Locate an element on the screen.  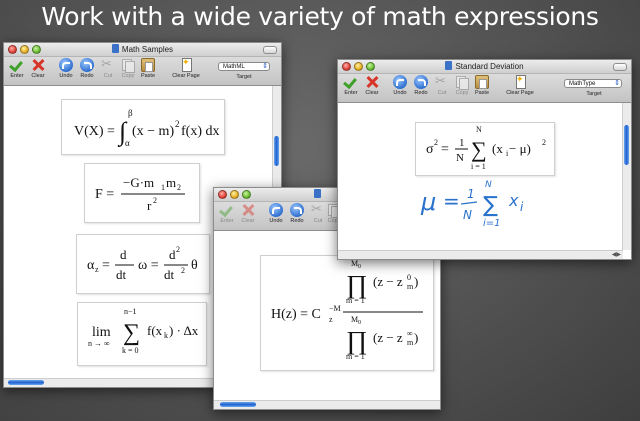
handwritten-fraction-bar is located at coordinates (469, 203).